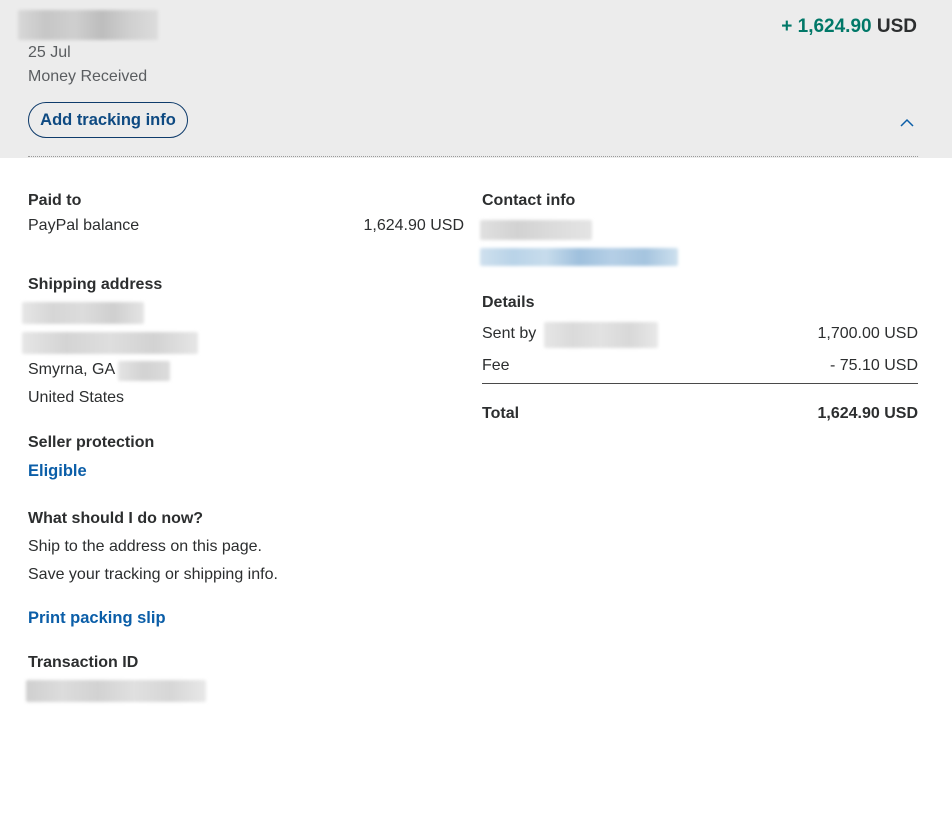 The width and height of the screenshot is (952, 820). Describe the element at coordinates (76, 397) in the screenshot. I see `shipping-country: United States` at that location.